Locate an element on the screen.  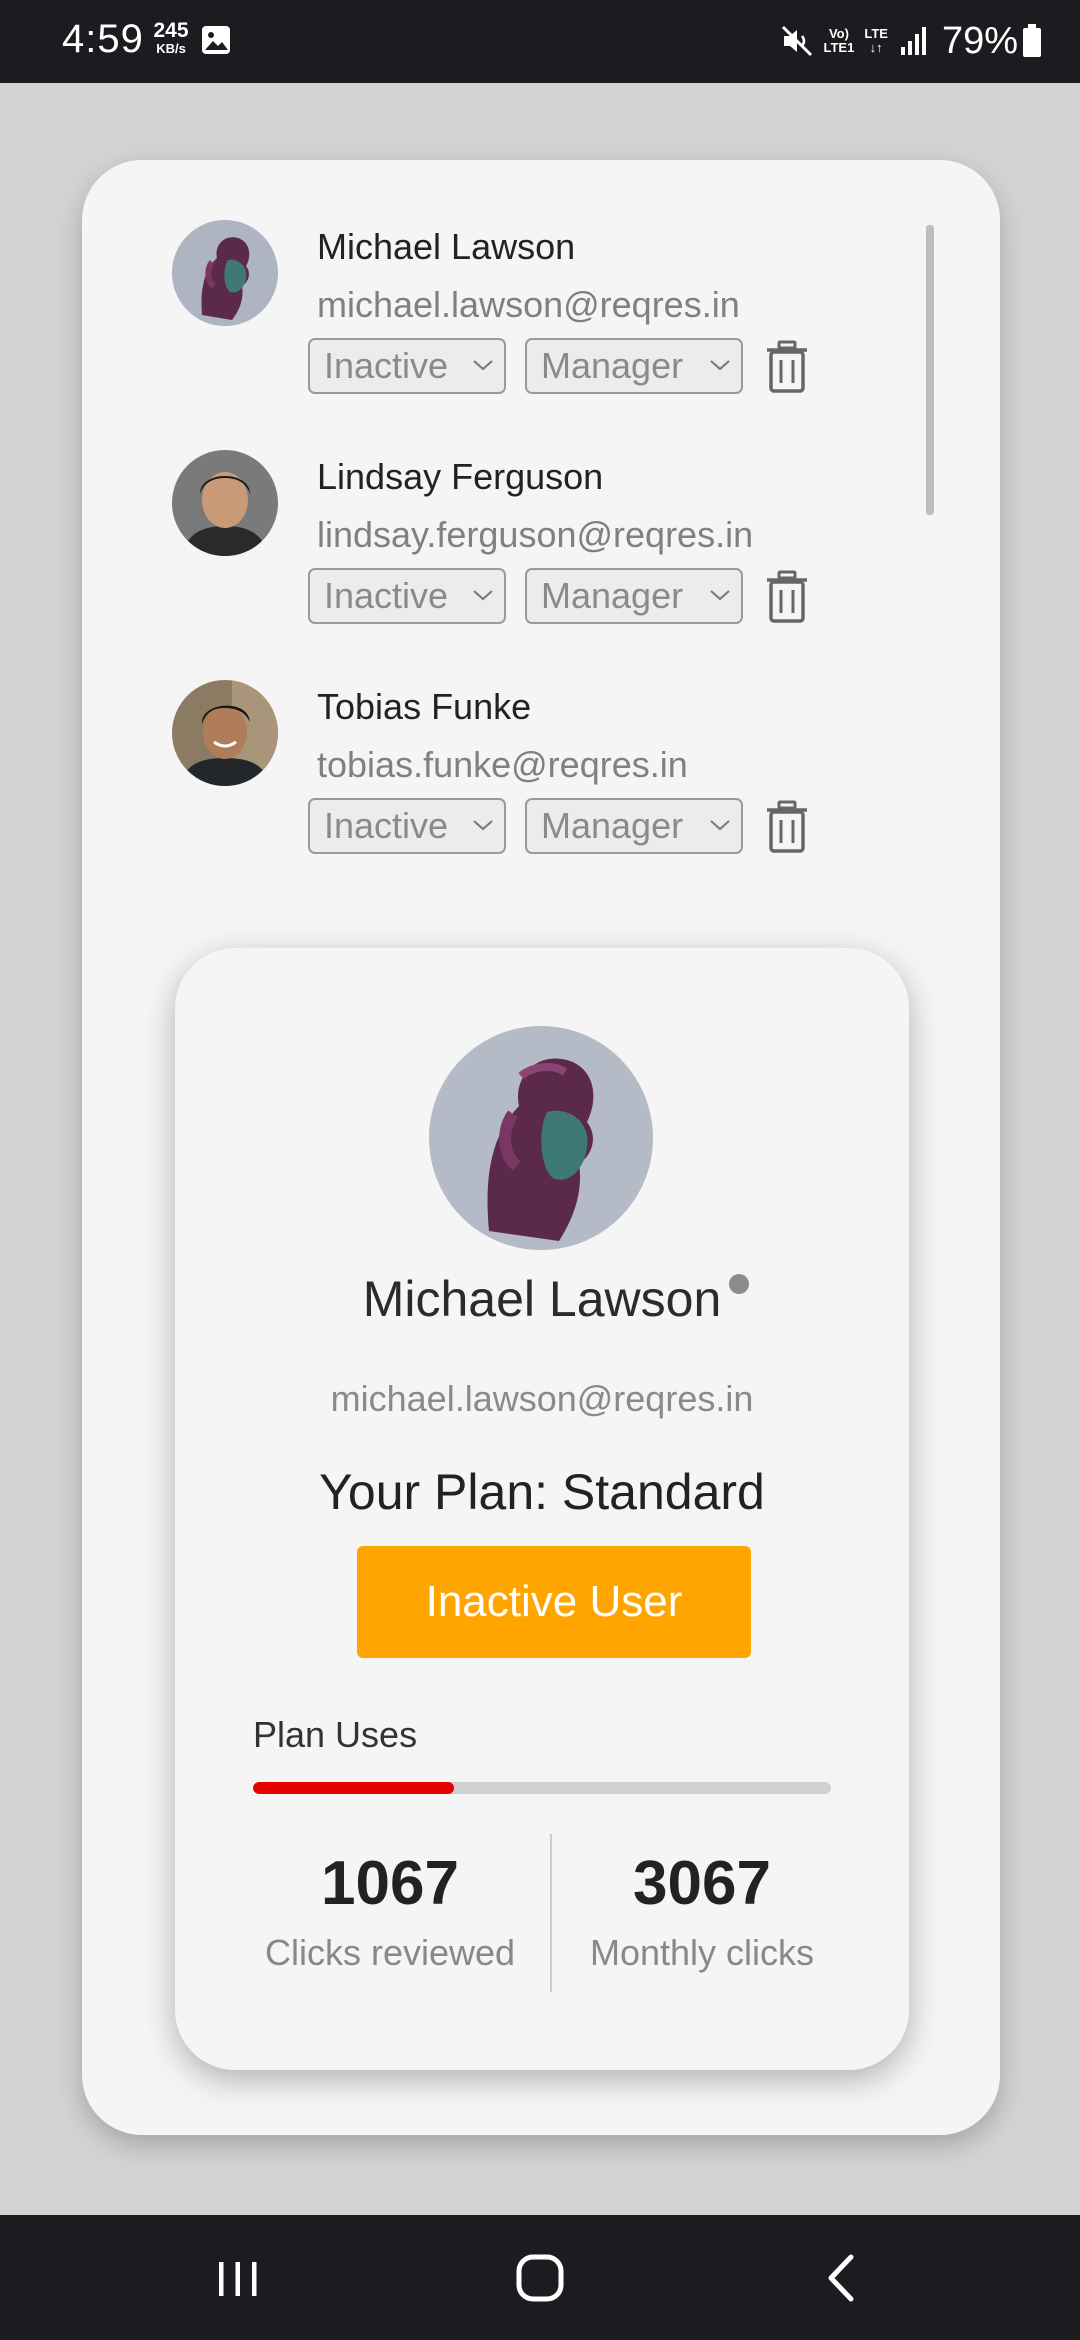
battery-percent: 79% is located at coordinates (979, 40).